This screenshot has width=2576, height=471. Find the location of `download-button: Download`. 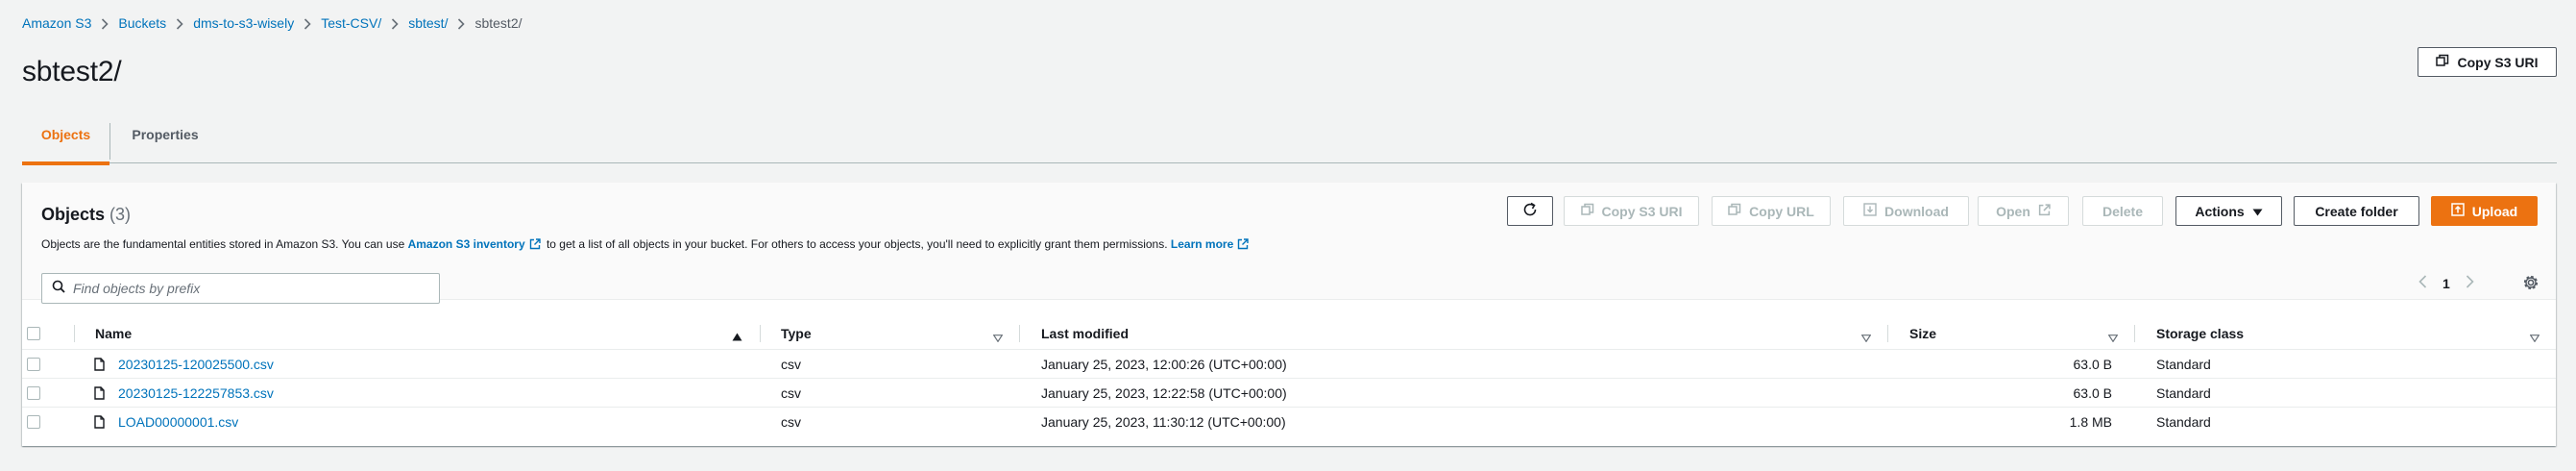

download-button: Download is located at coordinates (1906, 211).